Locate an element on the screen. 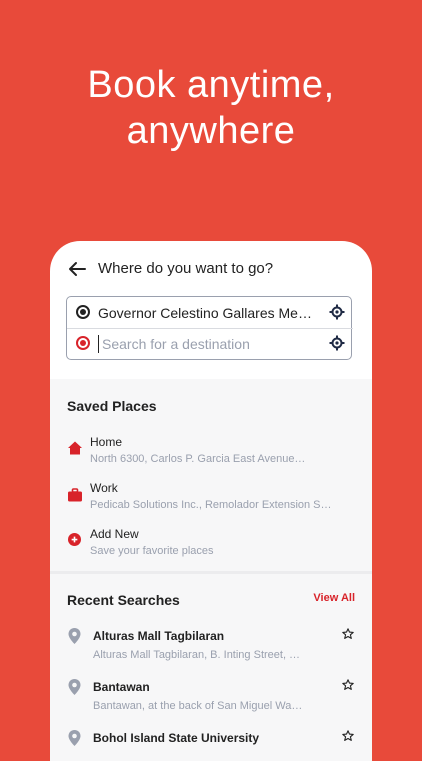 Image resolution: width=422 pixels, height=761 pixels. add-circle-icon is located at coordinates (74, 539).